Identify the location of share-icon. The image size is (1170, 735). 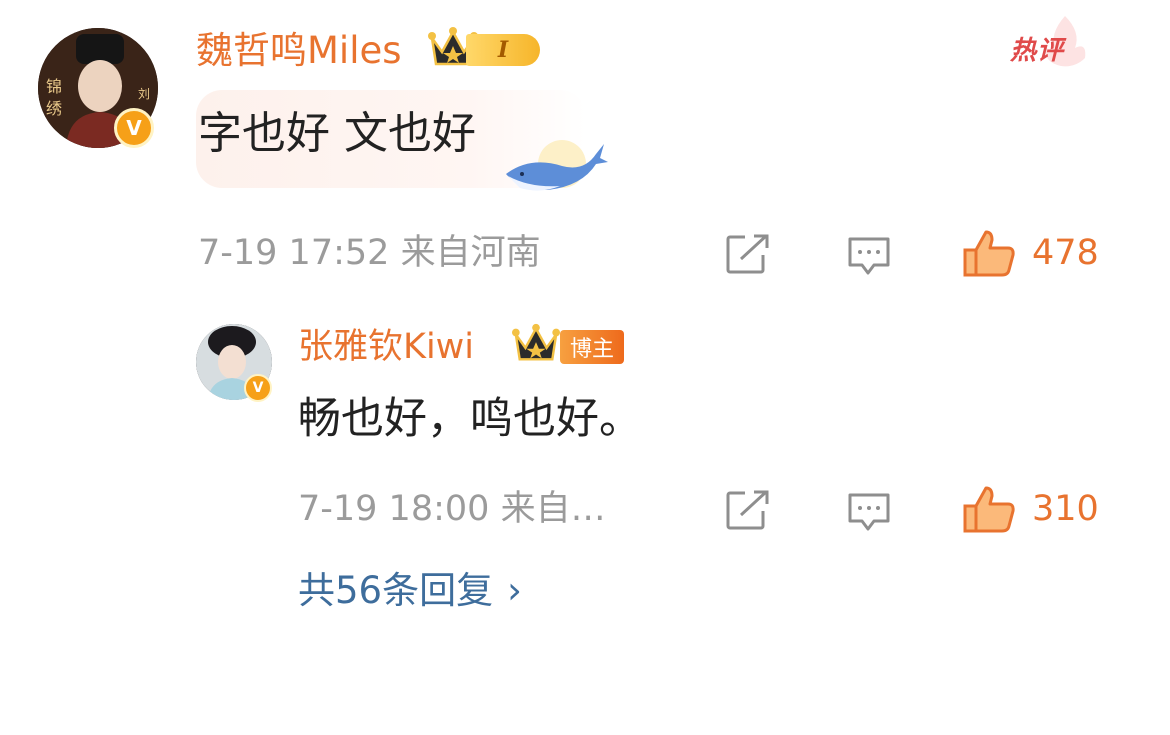
(748, 254).